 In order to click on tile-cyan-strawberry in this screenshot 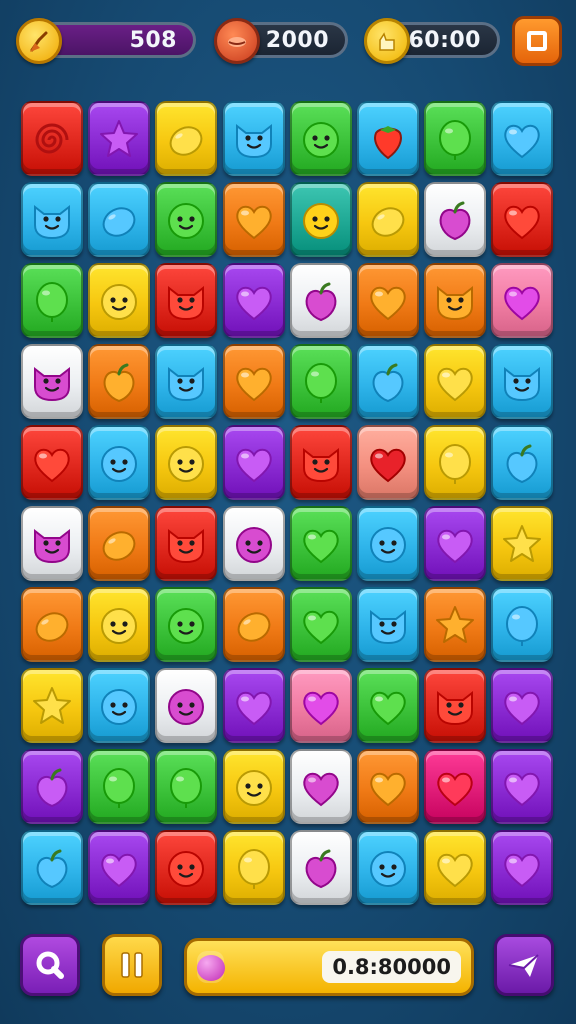, I will do `click(388, 138)`.